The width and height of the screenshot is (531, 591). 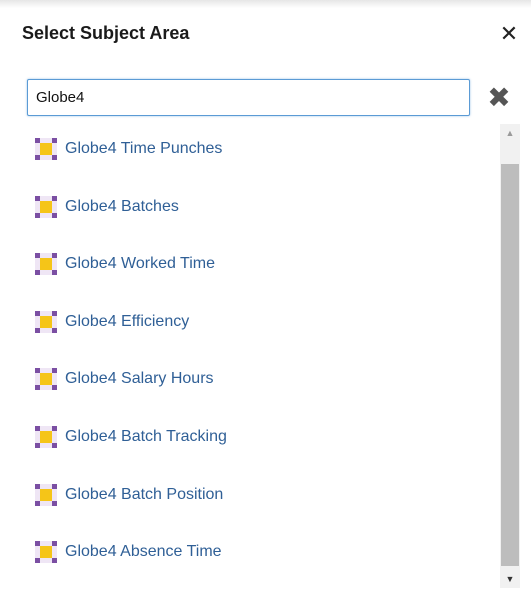 What do you see at coordinates (139, 379) in the screenshot?
I see `subject-area-item-label: Globe4 Salary Hours` at bounding box center [139, 379].